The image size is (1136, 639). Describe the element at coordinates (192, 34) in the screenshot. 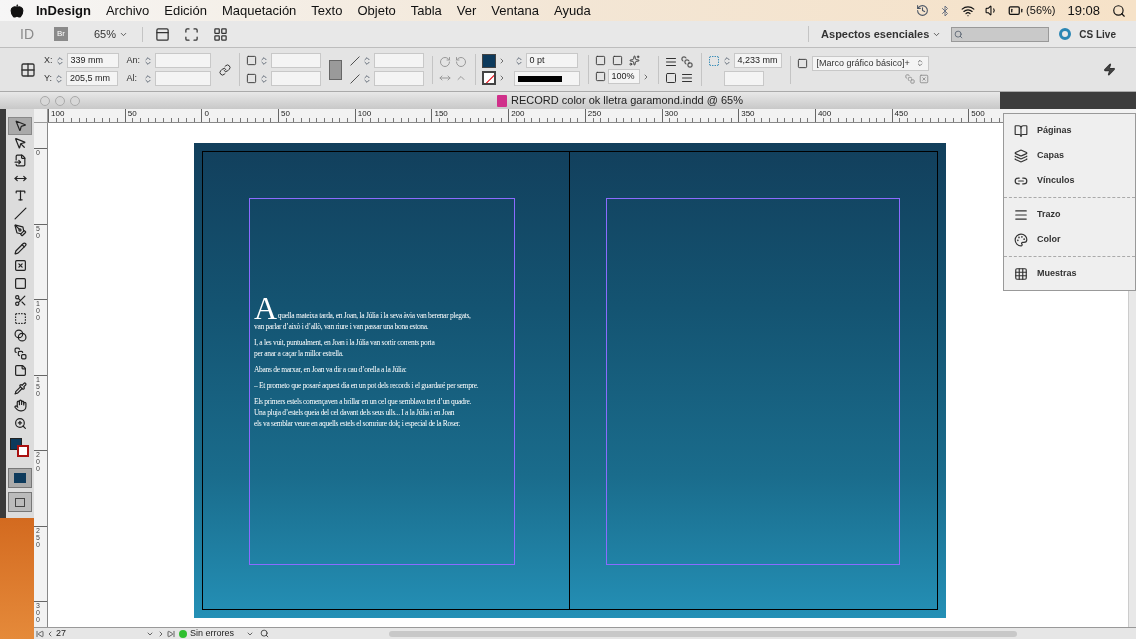

I see `screen-mode-icon` at that location.